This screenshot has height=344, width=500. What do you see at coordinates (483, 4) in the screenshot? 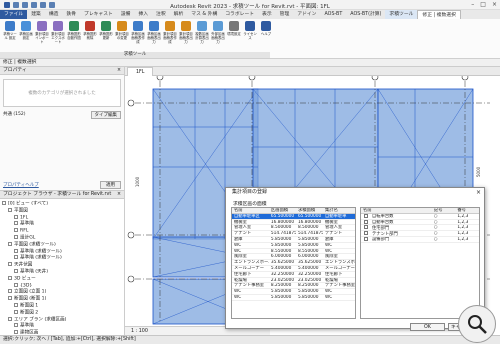
I see `maximize-icon: □` at bounding box center [483, 4].